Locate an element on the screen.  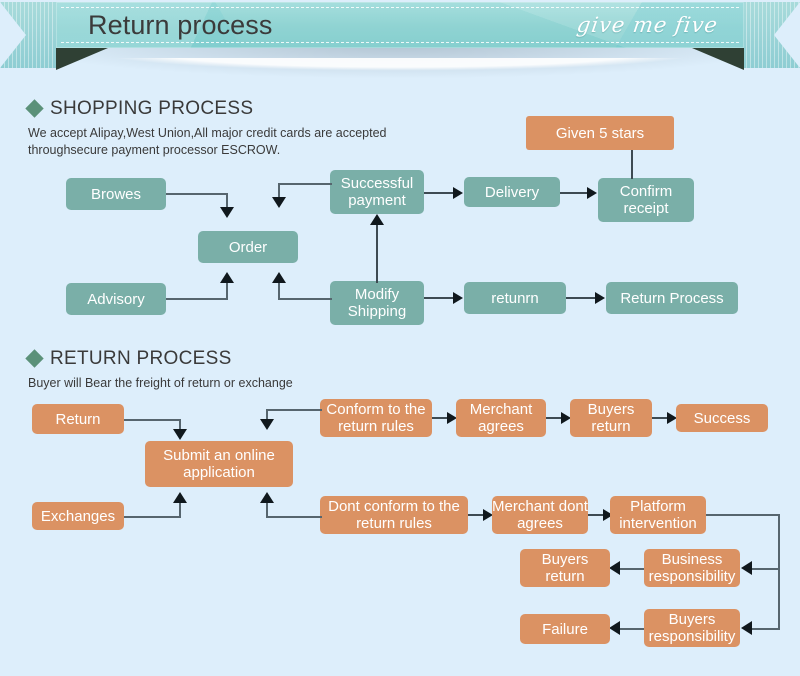
arrow-exchanges-up is located at coordinates (180, 497).